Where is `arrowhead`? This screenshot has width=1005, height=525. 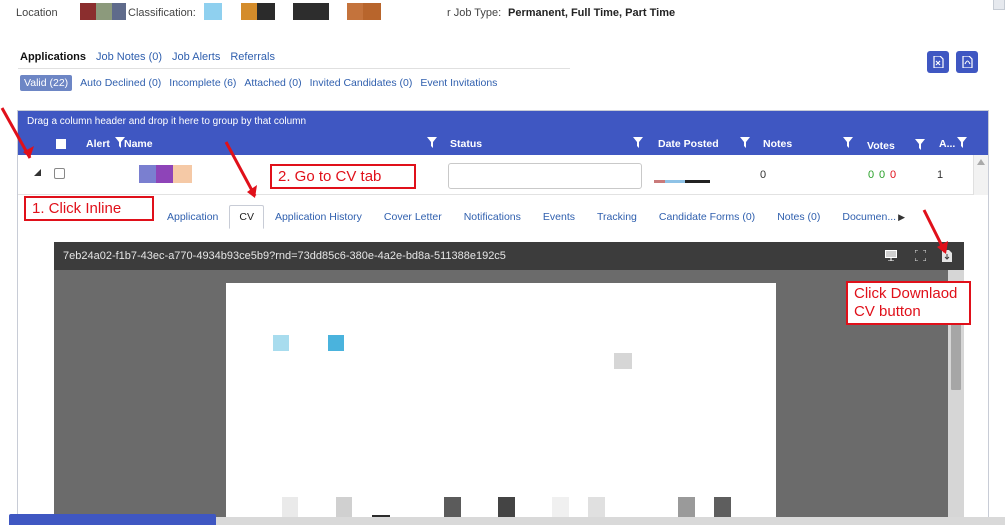 arrowhead is located at coordinates (942, 247).